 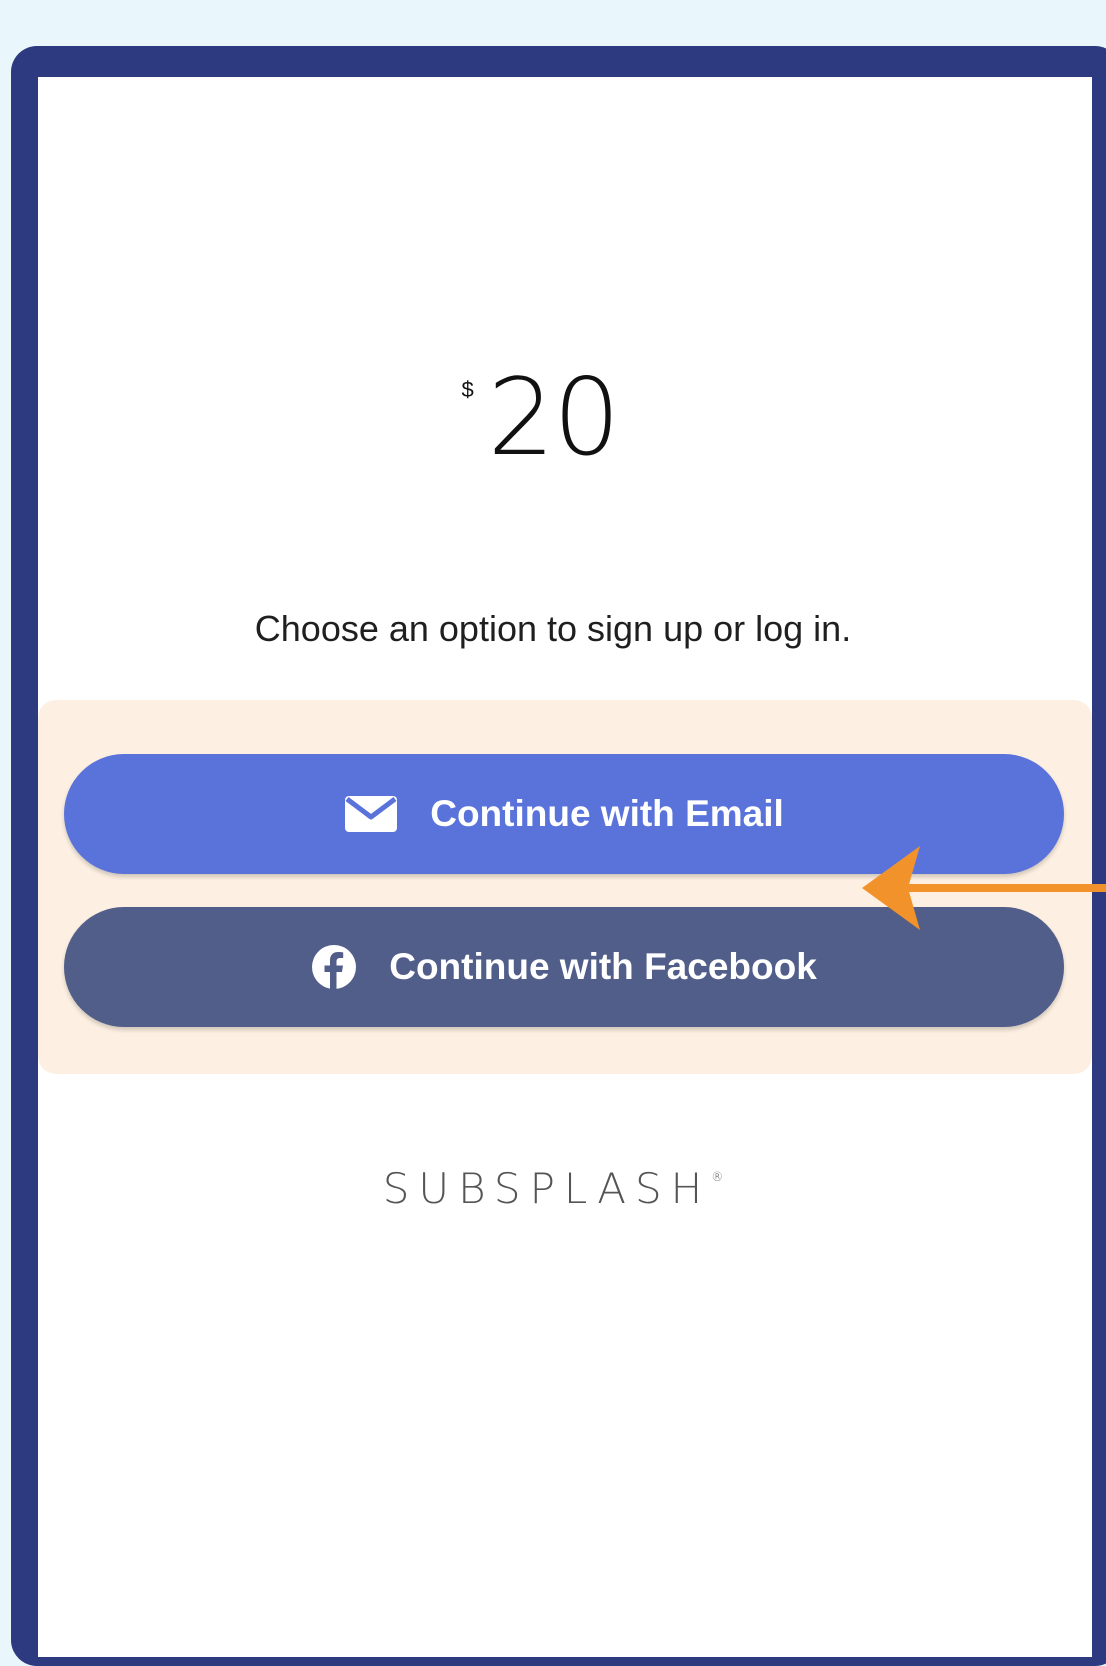 I want to click on donation-amount: $ 20, so click(x=553, y=418).